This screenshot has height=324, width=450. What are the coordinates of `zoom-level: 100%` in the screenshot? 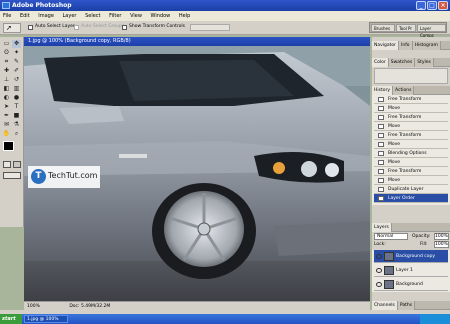 It's located at (33, 306).